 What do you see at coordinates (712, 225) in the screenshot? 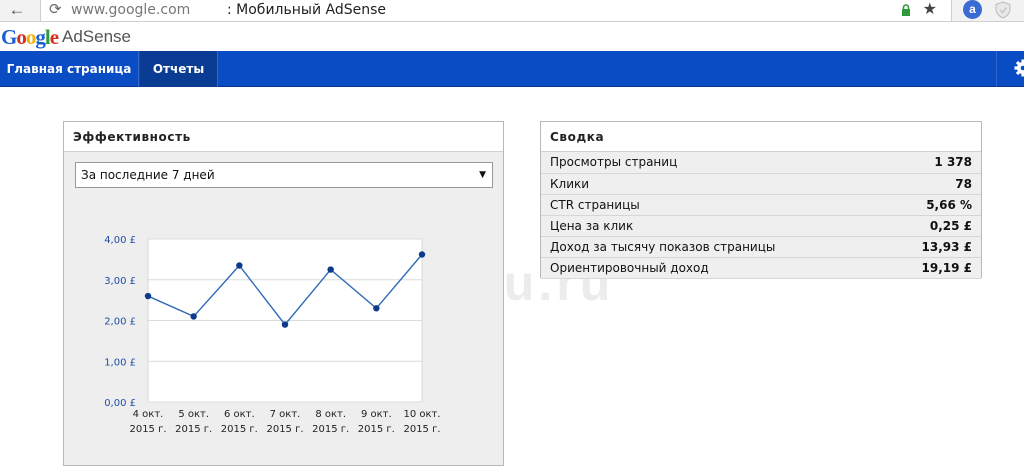
I see `row-label: Цена за клик` at bounding box center [712, 225].